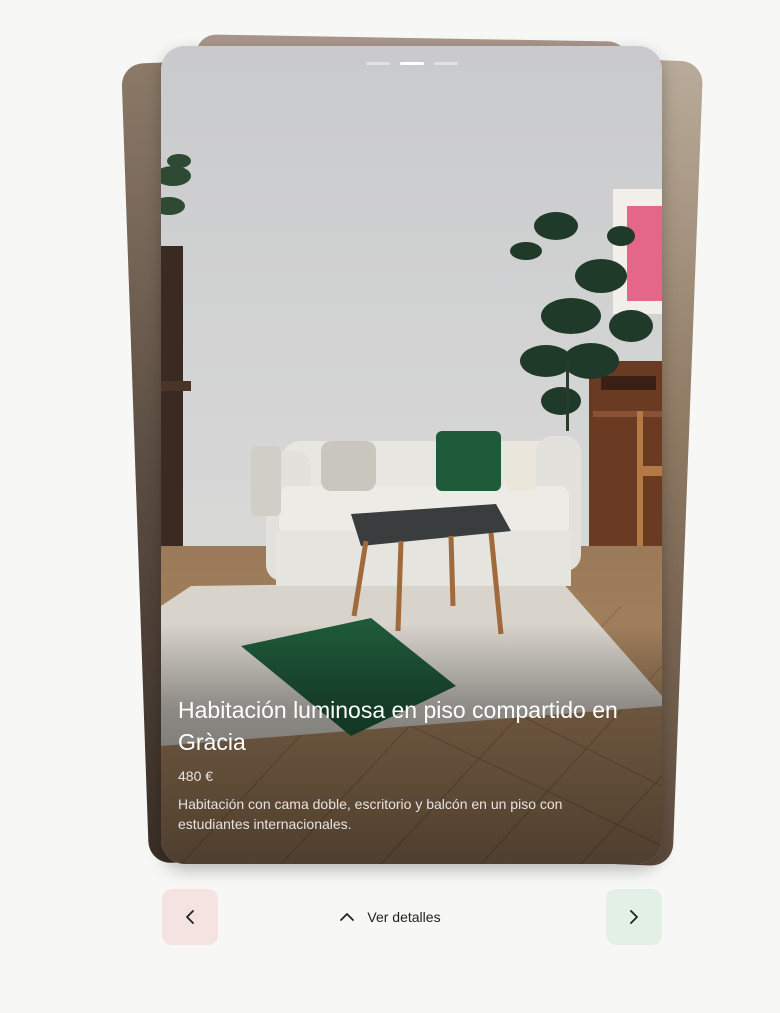 The height and width of the screenshot is (1013, 780). I want to click on photo-dot-active, so click(411, 63).